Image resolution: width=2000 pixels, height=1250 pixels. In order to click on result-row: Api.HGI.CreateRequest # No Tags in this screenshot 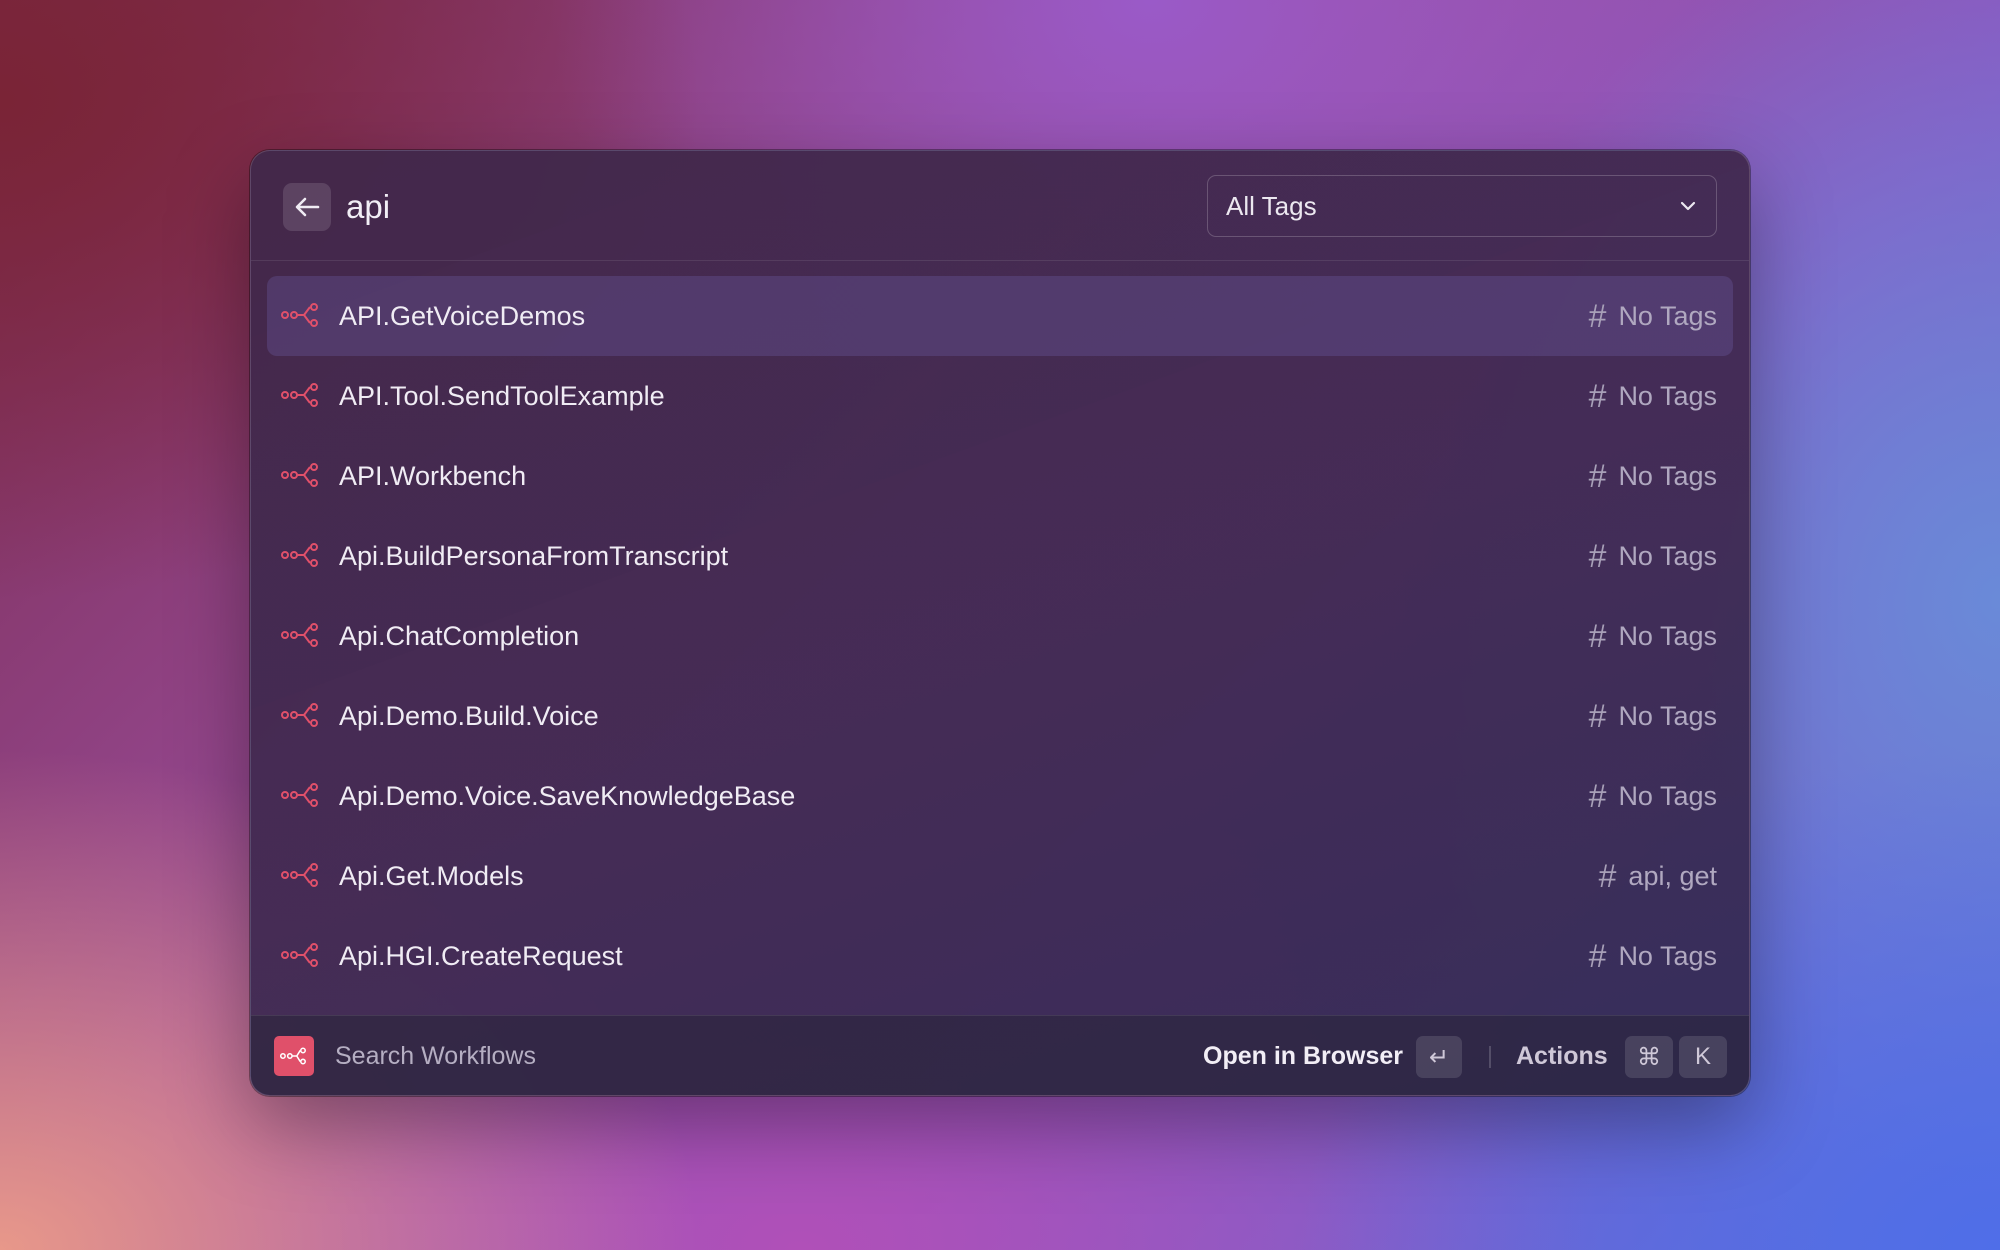, I will do `click(1000, 956)`.